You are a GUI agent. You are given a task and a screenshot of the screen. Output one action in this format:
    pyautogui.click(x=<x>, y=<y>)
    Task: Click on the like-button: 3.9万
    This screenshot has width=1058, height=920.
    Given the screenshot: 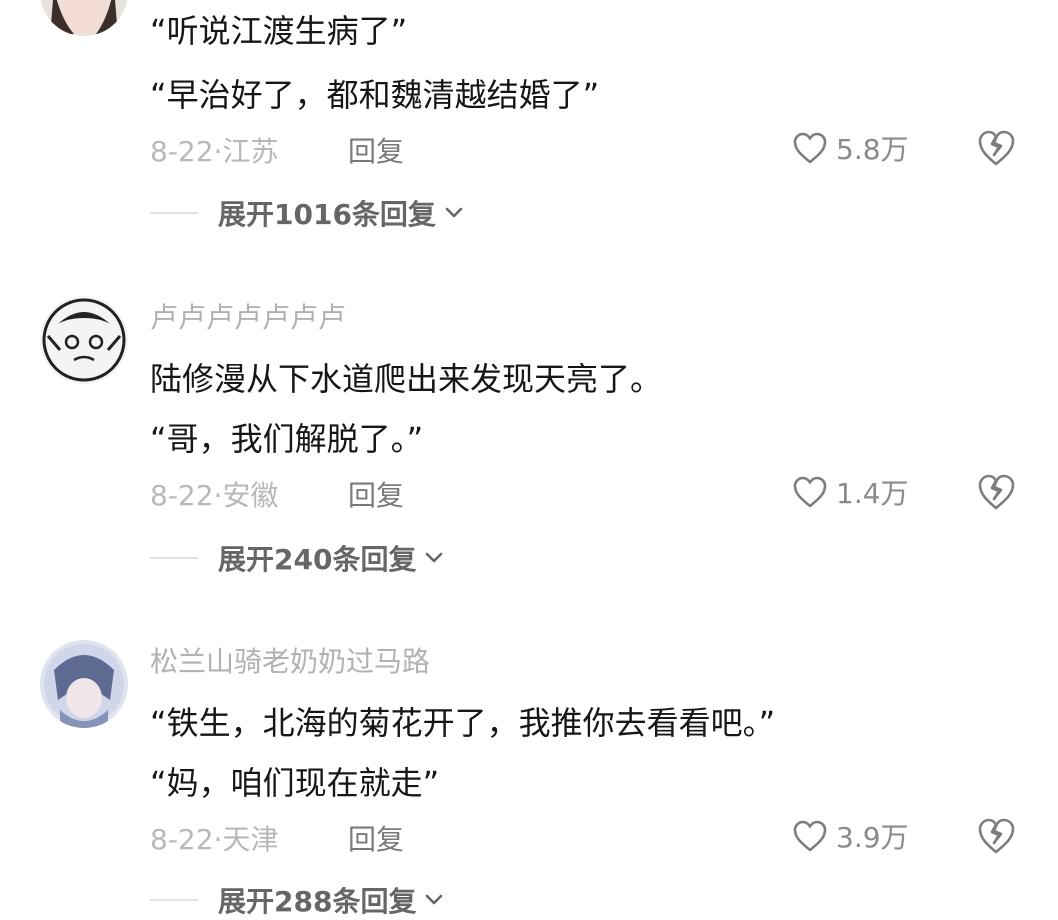 What is the action you would take?
    pyautogui.click(x=850, y=836)
    